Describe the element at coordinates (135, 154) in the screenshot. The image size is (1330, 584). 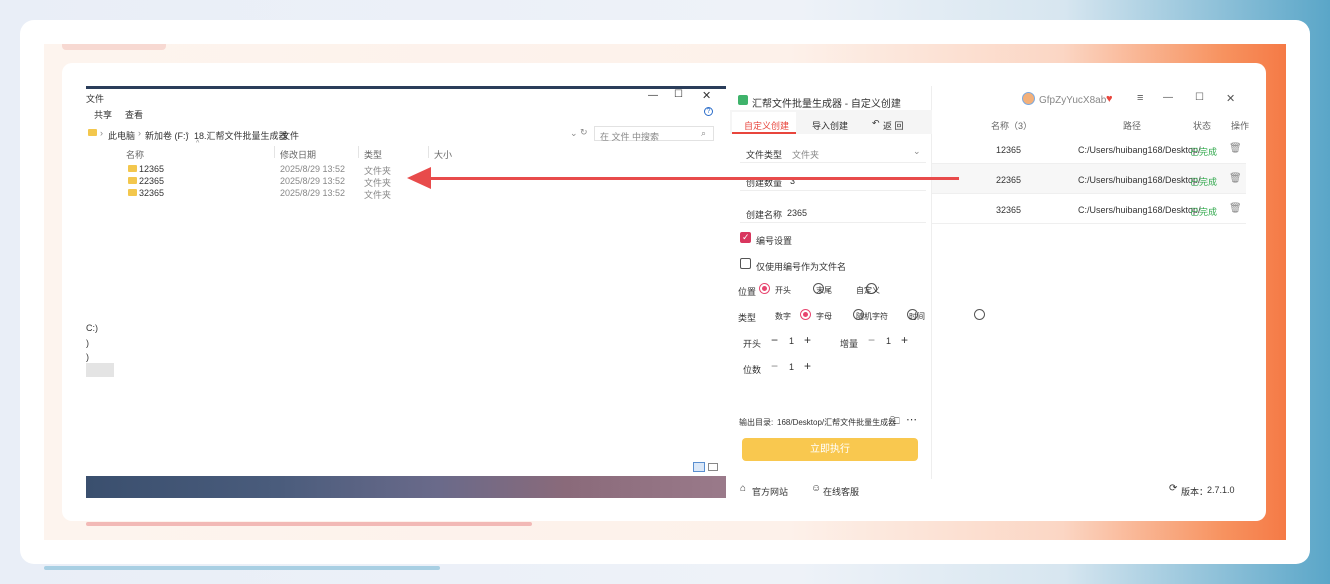
I see `col-header-name: 名称` at that location.